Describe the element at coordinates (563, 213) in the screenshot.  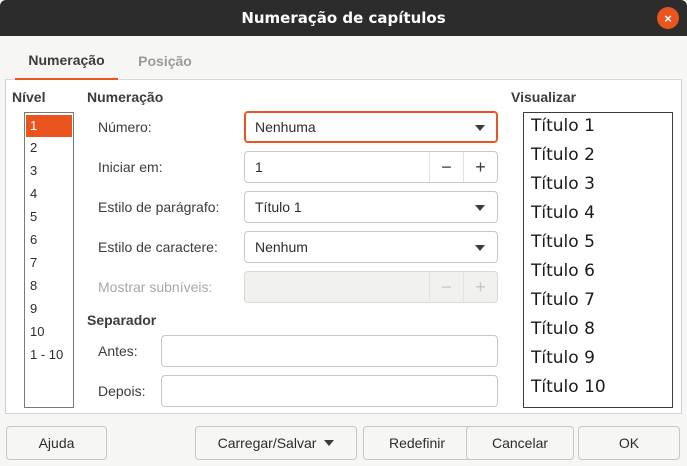
I see `preview-line: Título 4` at that location.